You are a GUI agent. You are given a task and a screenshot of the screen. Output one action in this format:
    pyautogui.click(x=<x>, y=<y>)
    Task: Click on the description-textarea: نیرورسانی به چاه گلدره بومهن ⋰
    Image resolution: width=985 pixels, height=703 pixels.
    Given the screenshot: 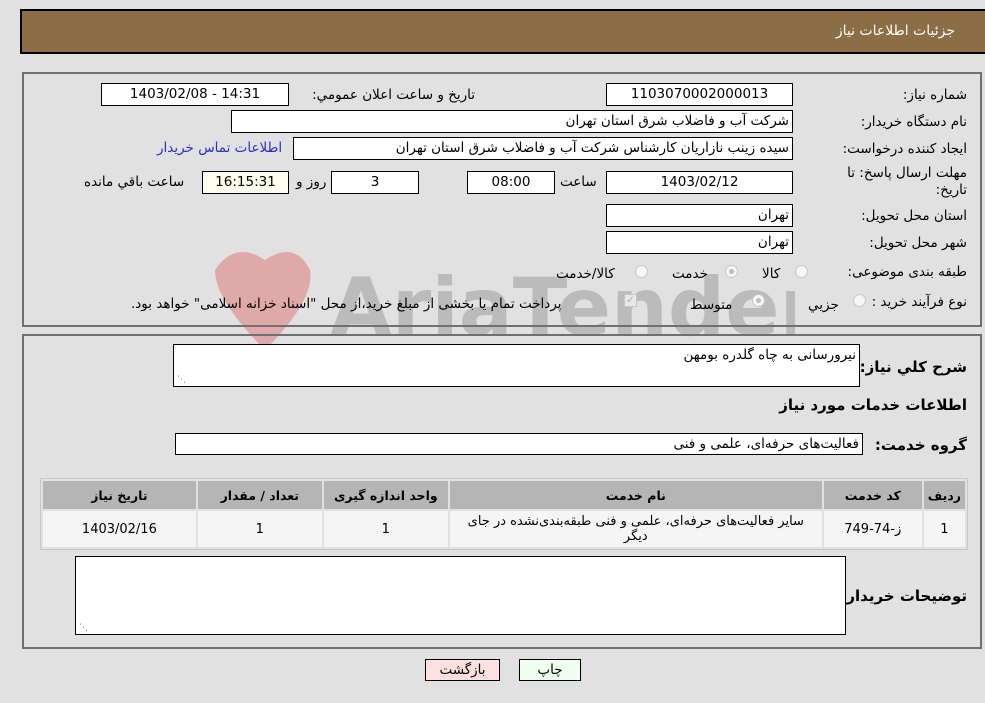 What is the action you would take?
    pyautogui.click(x=516, y=365)
    